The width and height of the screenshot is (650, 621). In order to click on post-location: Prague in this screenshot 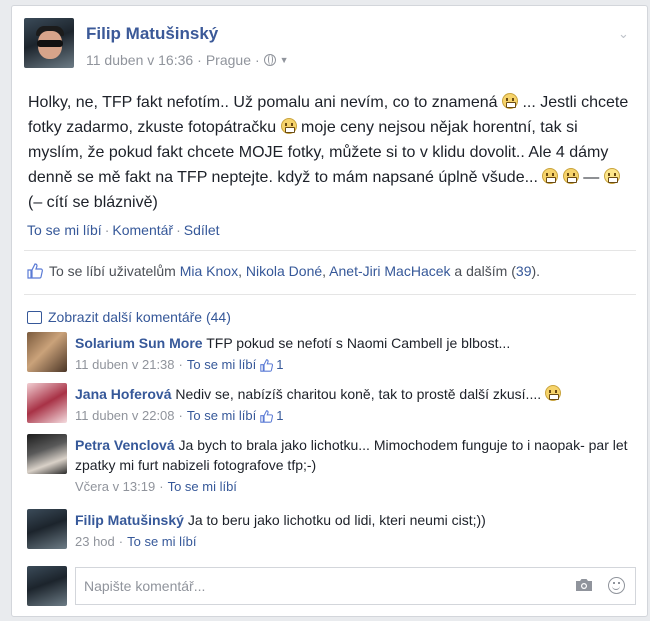, I will do `click(228, 60)`.